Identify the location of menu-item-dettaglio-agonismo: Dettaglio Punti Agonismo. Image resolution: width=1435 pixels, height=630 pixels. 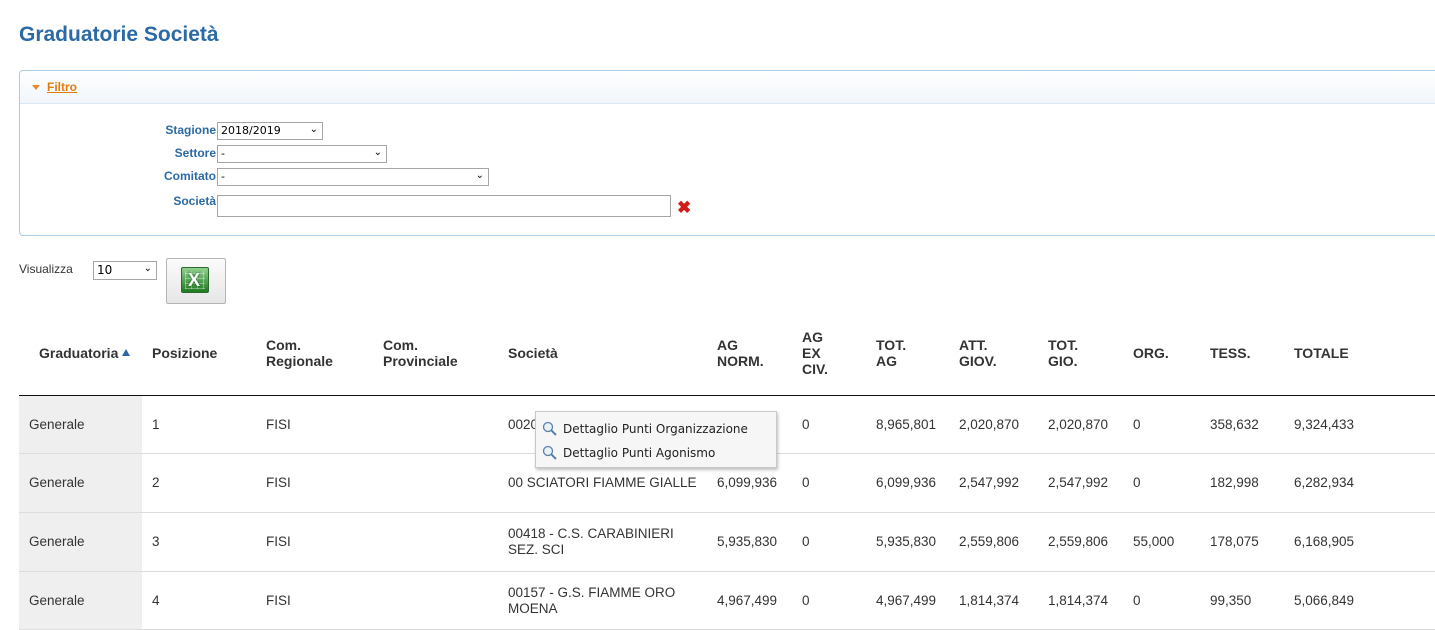
(656, 453).